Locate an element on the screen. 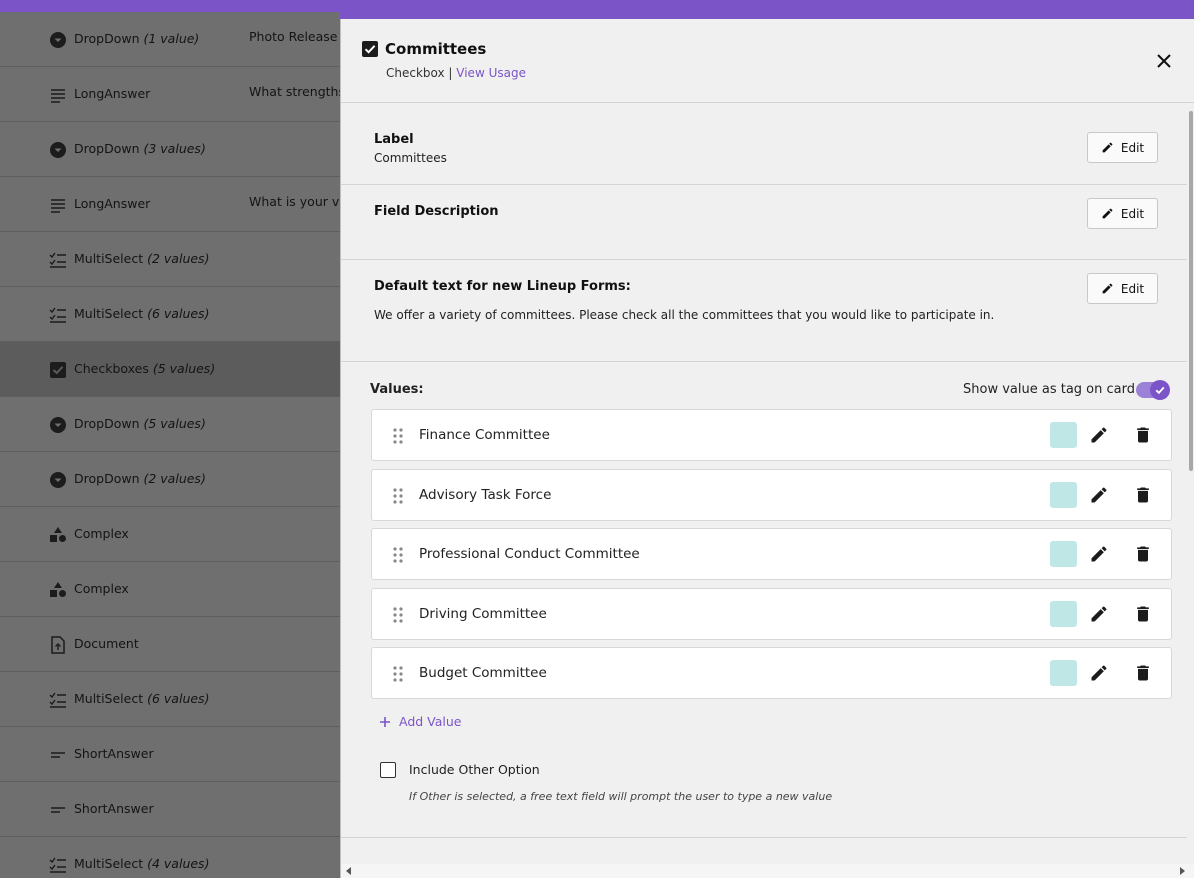  description-heading: Field Description is located at coordinates (436, 211).